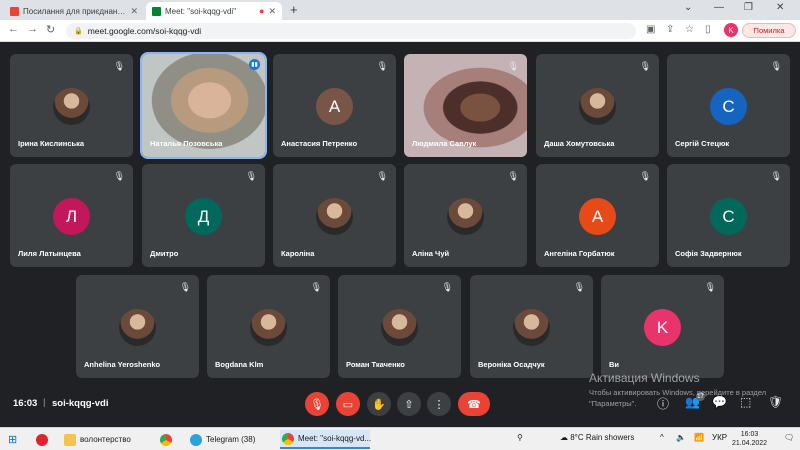 The image size is (800, 450). I want to click on participant-name: Сергій Стецюк, so click(702, 143).